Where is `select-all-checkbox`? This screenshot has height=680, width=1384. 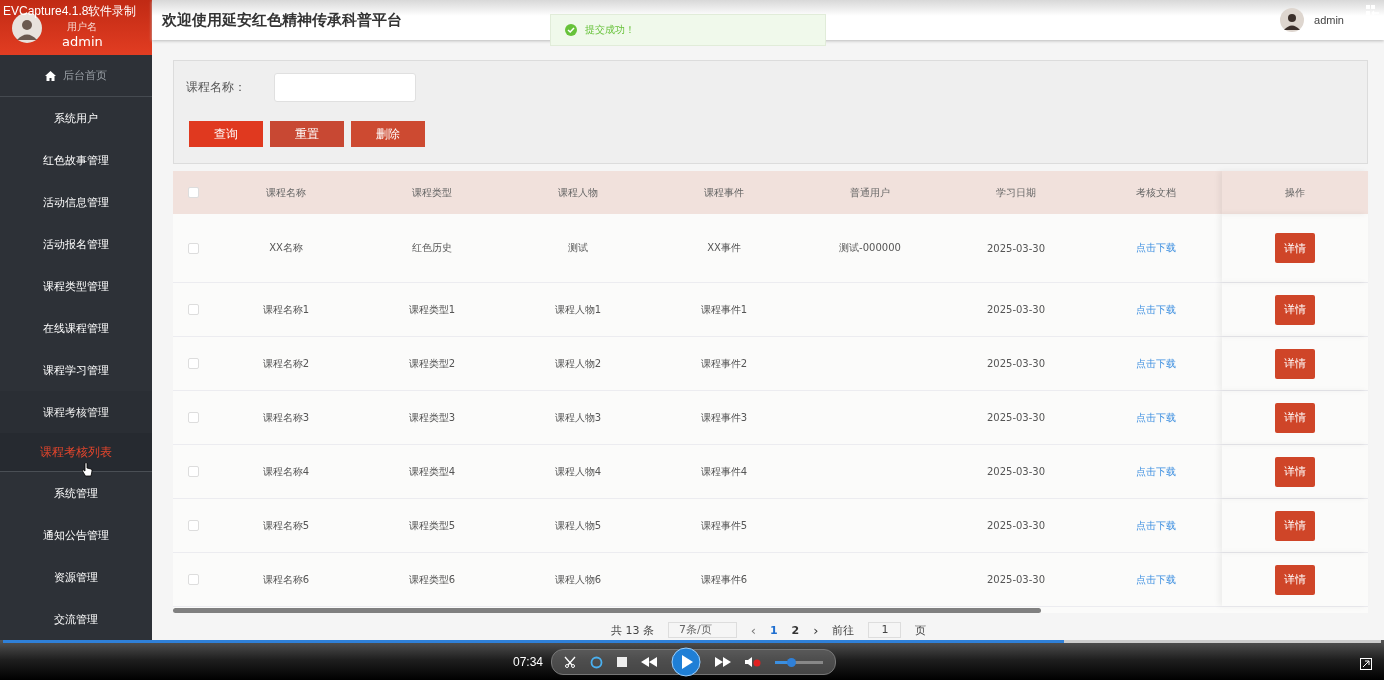
select-all-checkbox is located at coordinates (193, 192).